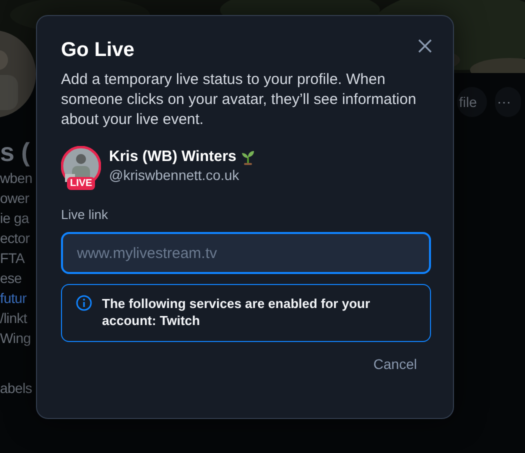 The height and width of the screenshot is (453, 525). What do you see at coordinates (85, 215) in the screenshot?
I see `field-label: Live link` at bounding box center [85, 215].